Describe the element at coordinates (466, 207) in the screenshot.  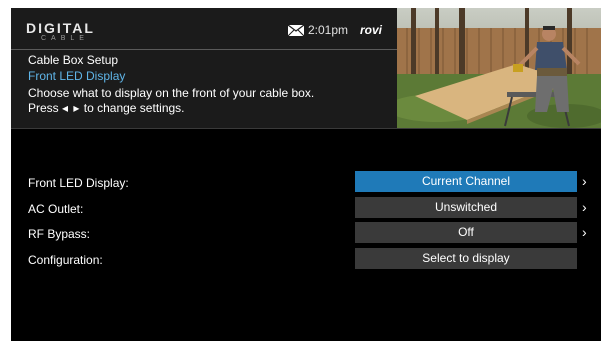
I see `ac-outlet-select: Unswitched` at that location.